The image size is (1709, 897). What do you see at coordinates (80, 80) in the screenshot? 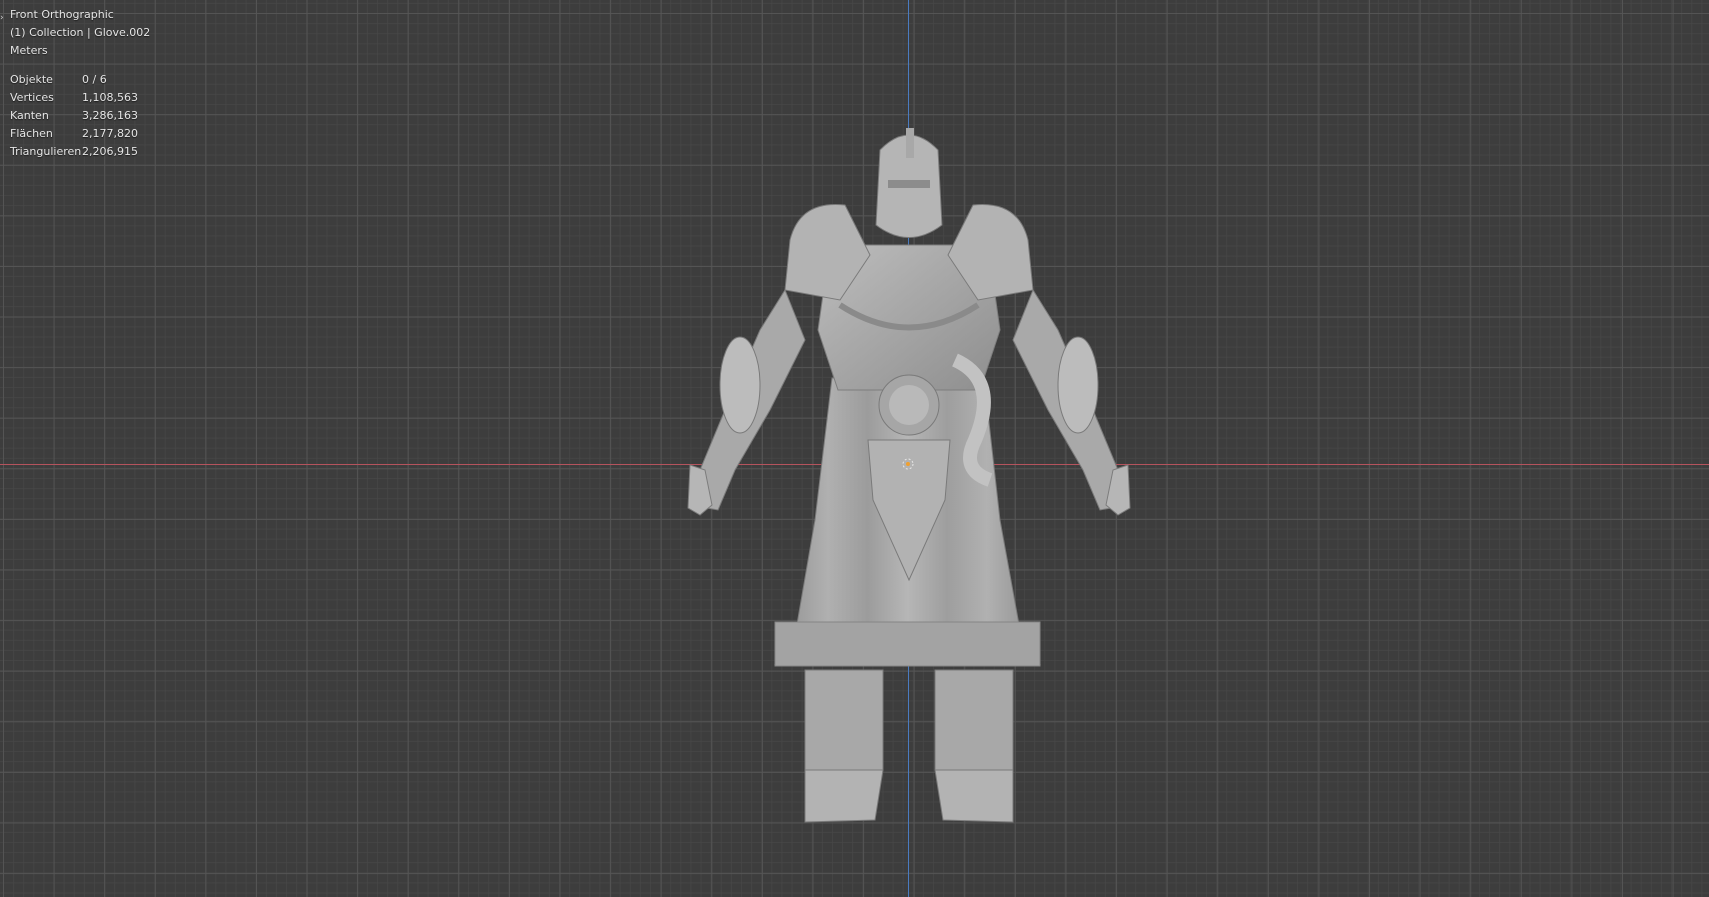
I see `stat-row: Objekte 0 / 6` at bounding box center [80, 80].